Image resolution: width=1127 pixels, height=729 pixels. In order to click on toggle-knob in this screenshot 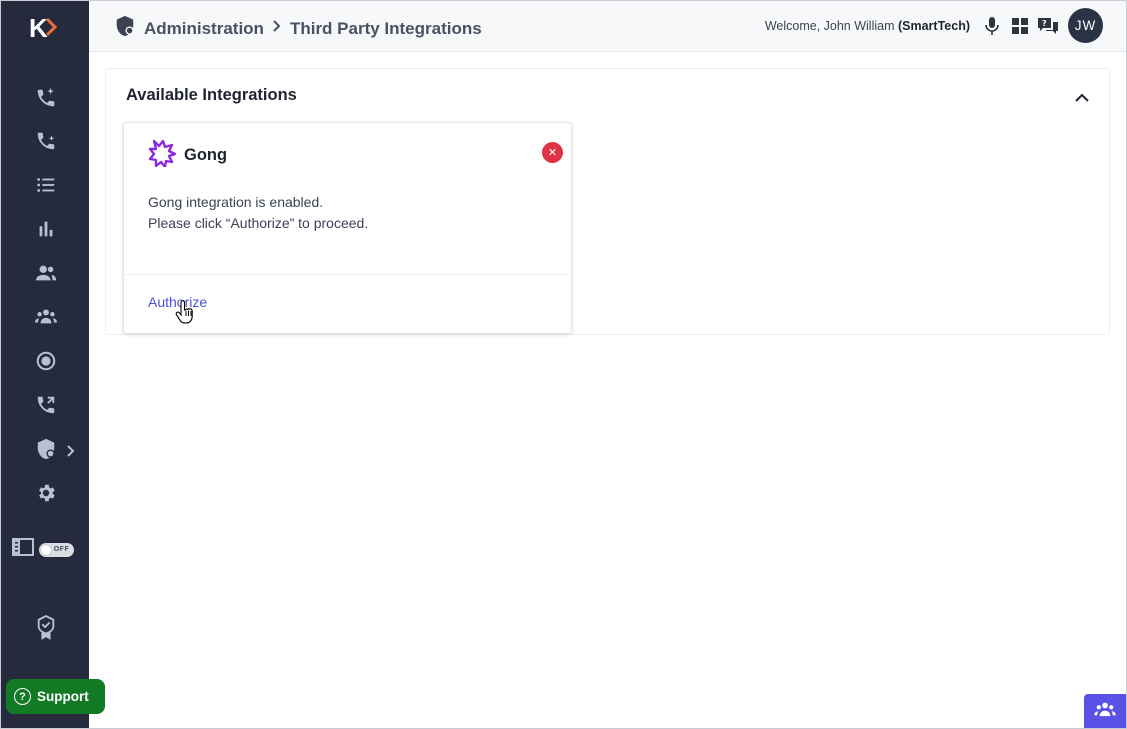, I will do `click(46, 549)`.